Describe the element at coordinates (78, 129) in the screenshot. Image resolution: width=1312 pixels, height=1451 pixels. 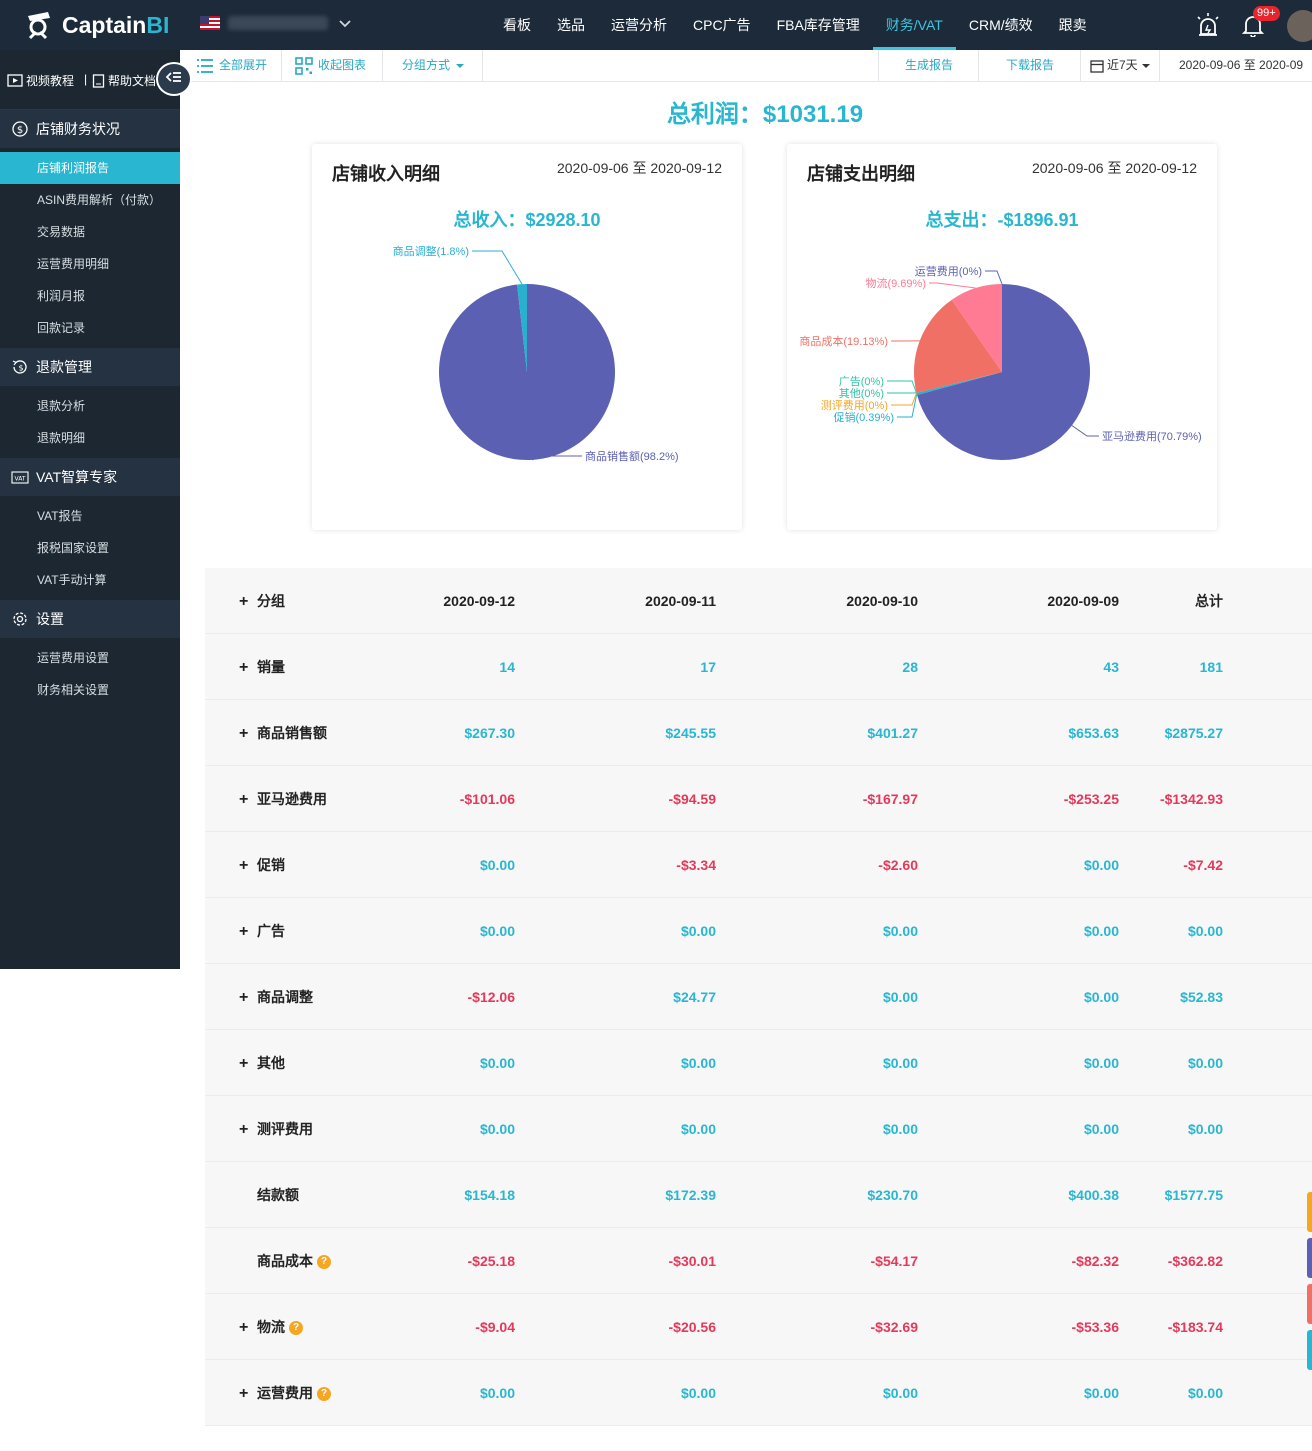
I see `sidebar-group-title: 店铺财务状况` at that location.